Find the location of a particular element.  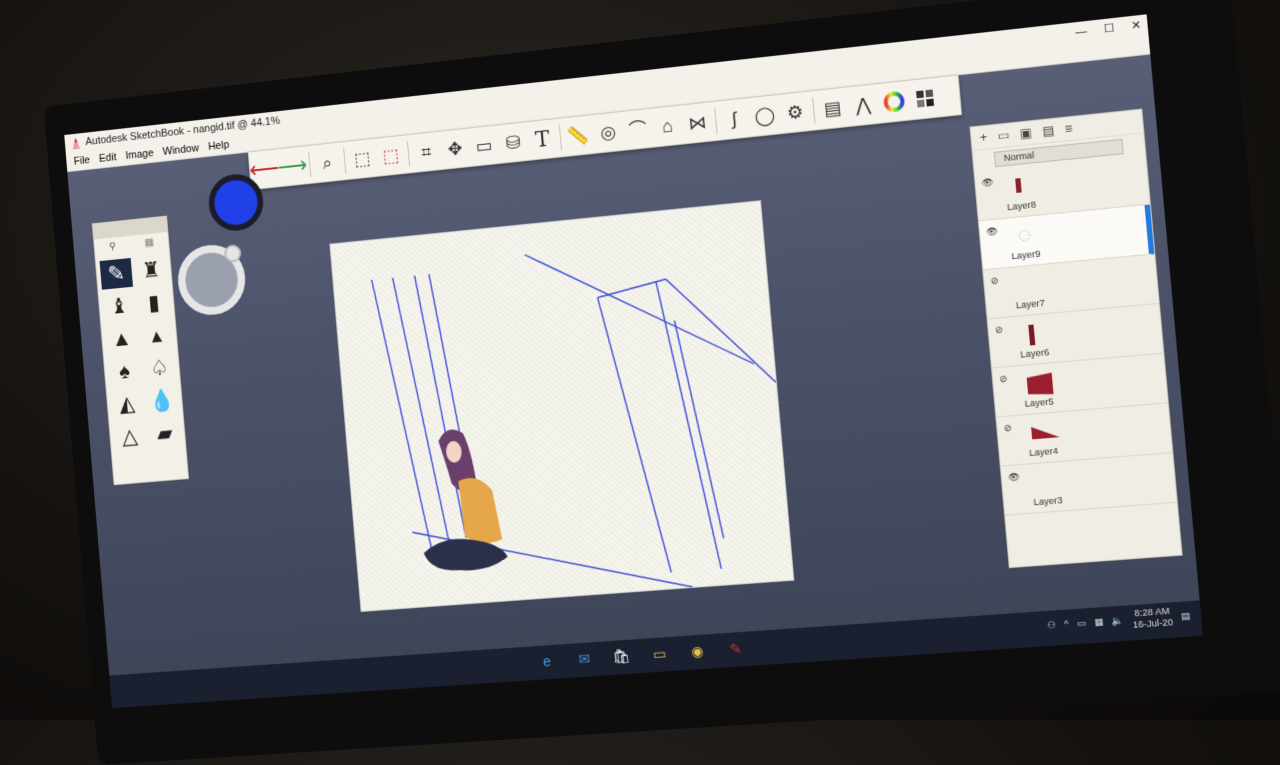

brush-puck-handle is located at coordinates (232, 253).